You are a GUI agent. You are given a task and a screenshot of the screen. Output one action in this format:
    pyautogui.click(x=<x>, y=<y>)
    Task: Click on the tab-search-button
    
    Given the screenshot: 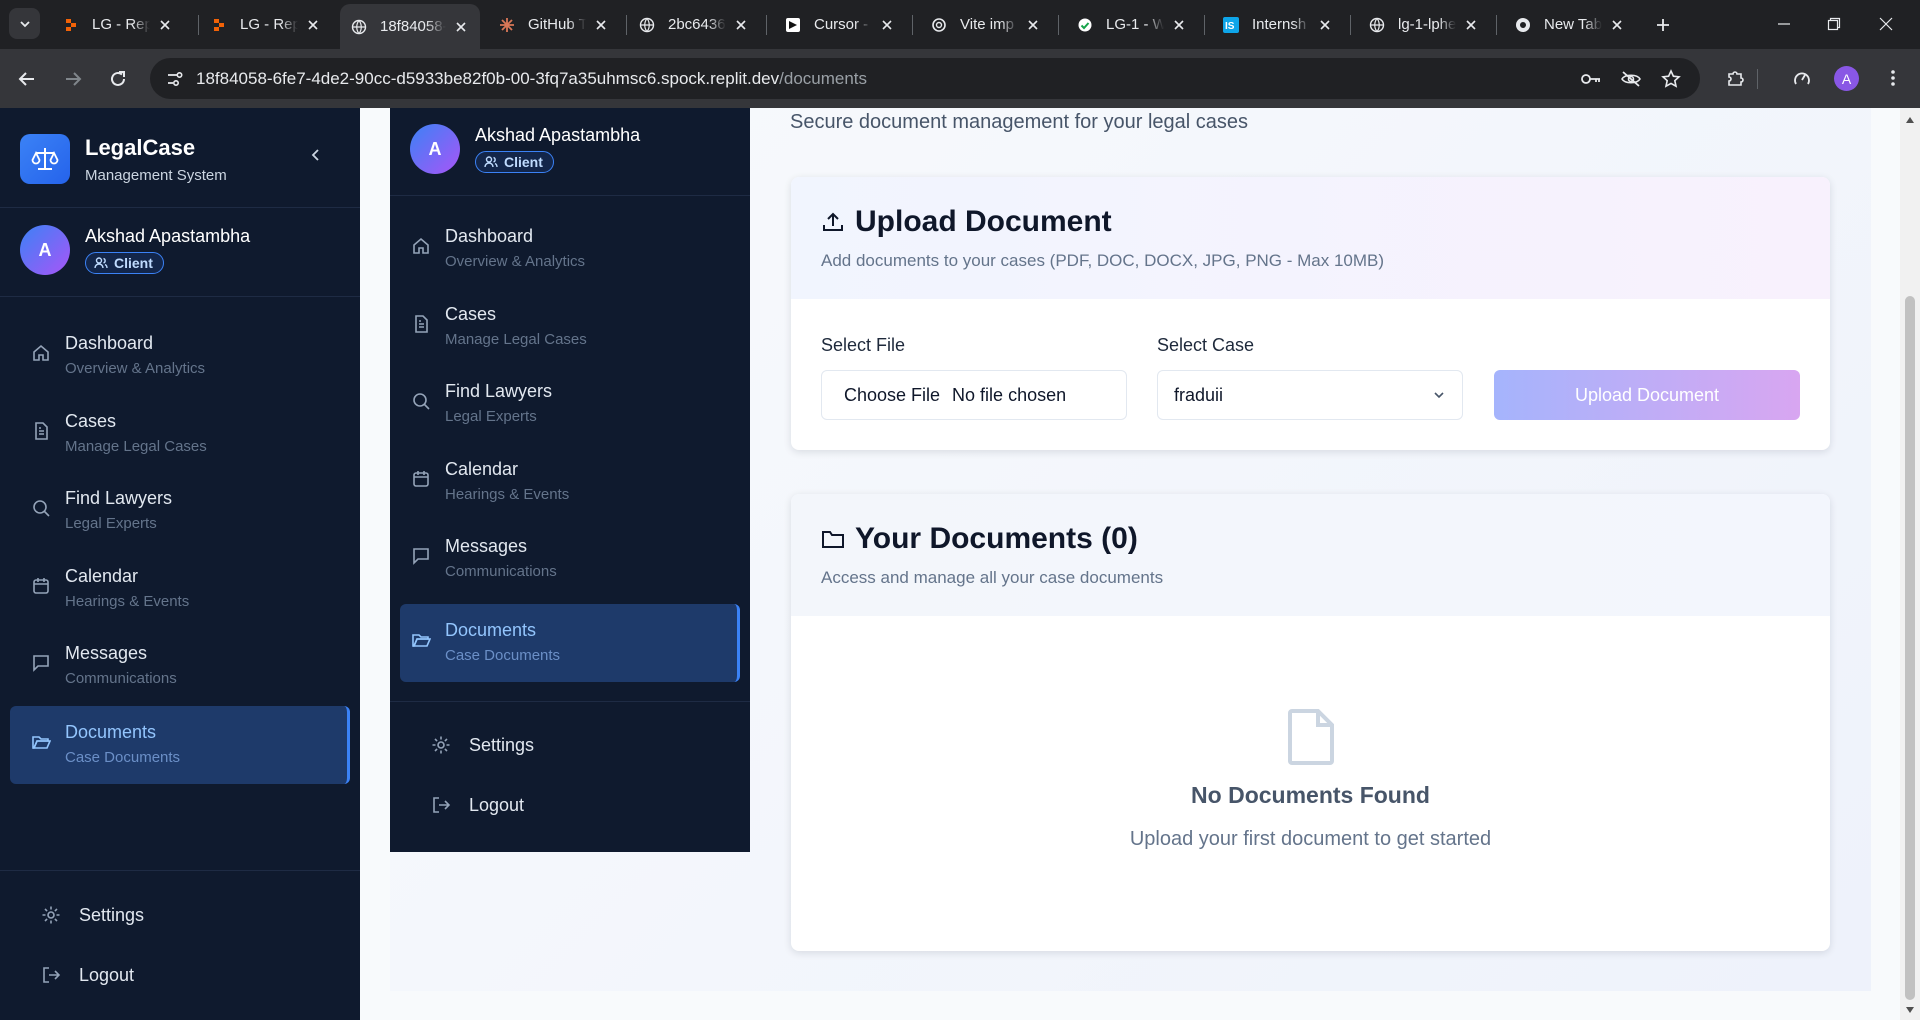 What is the action you would take?
    pyautogui.click(x=24, y=23)
    